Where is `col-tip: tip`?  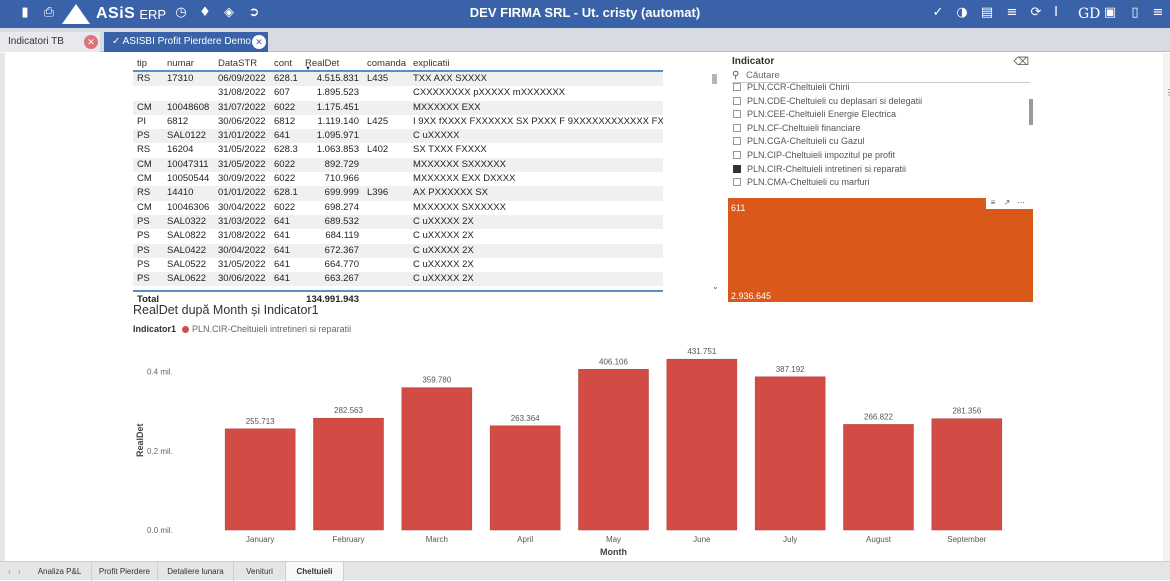
col-tip: tip is located at coordinates (151, 63).